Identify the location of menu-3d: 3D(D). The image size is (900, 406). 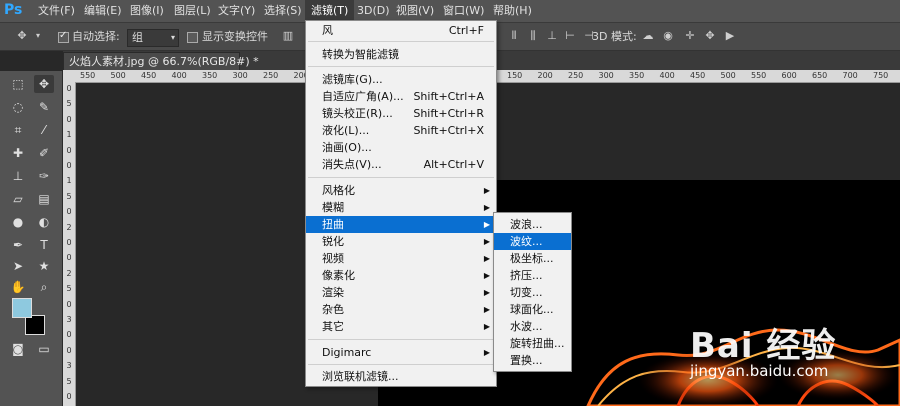
(373, 11).